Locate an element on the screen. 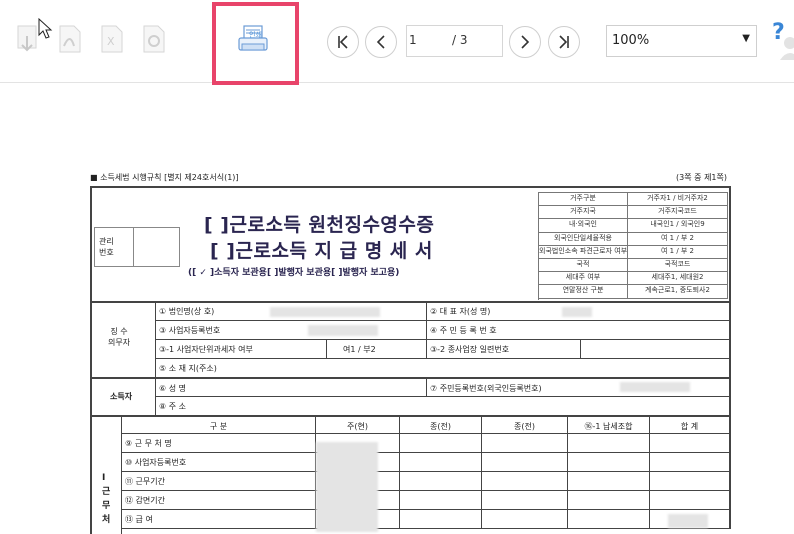 The image size is (794, 534). table-header-cell: ⑯-1 납세조합 is located at coordinates (609, 425).